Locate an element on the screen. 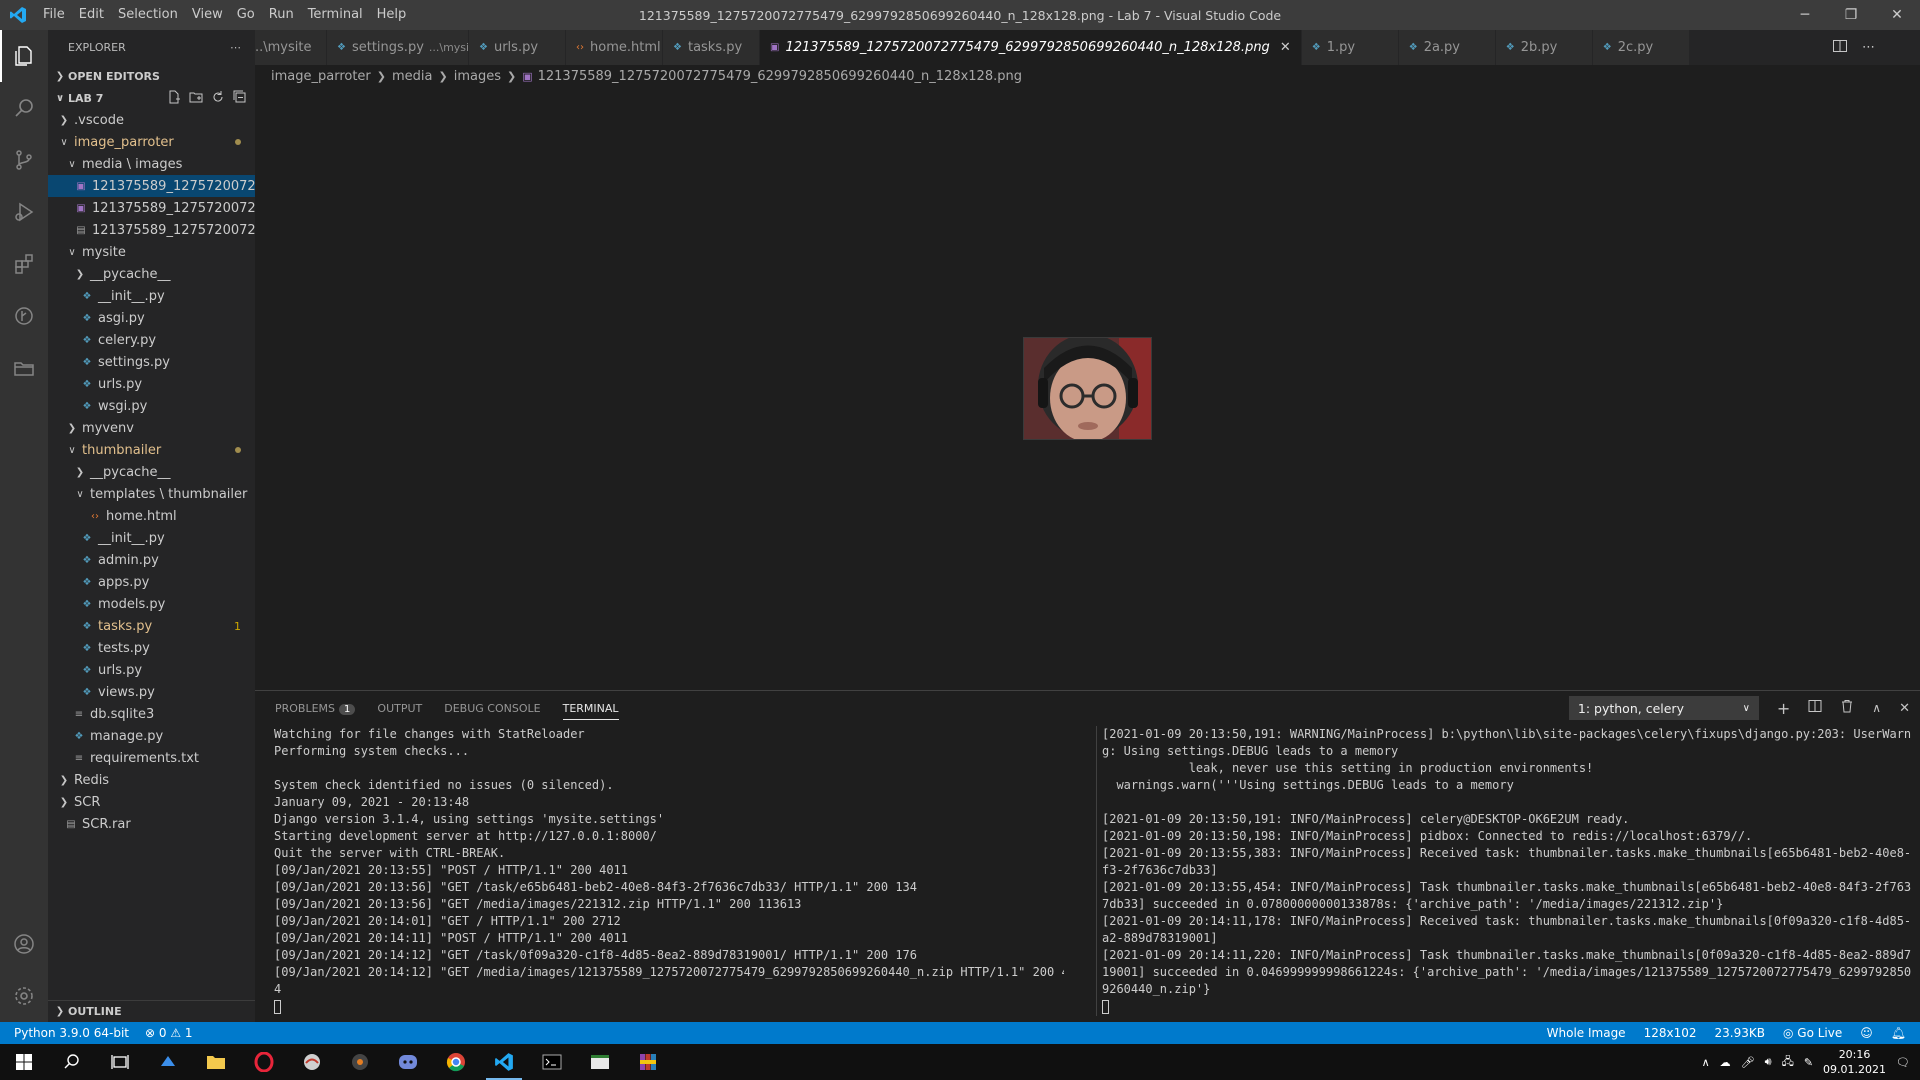  tab-problems: PROBLEMS 1 is located at coordinates (315, 708).